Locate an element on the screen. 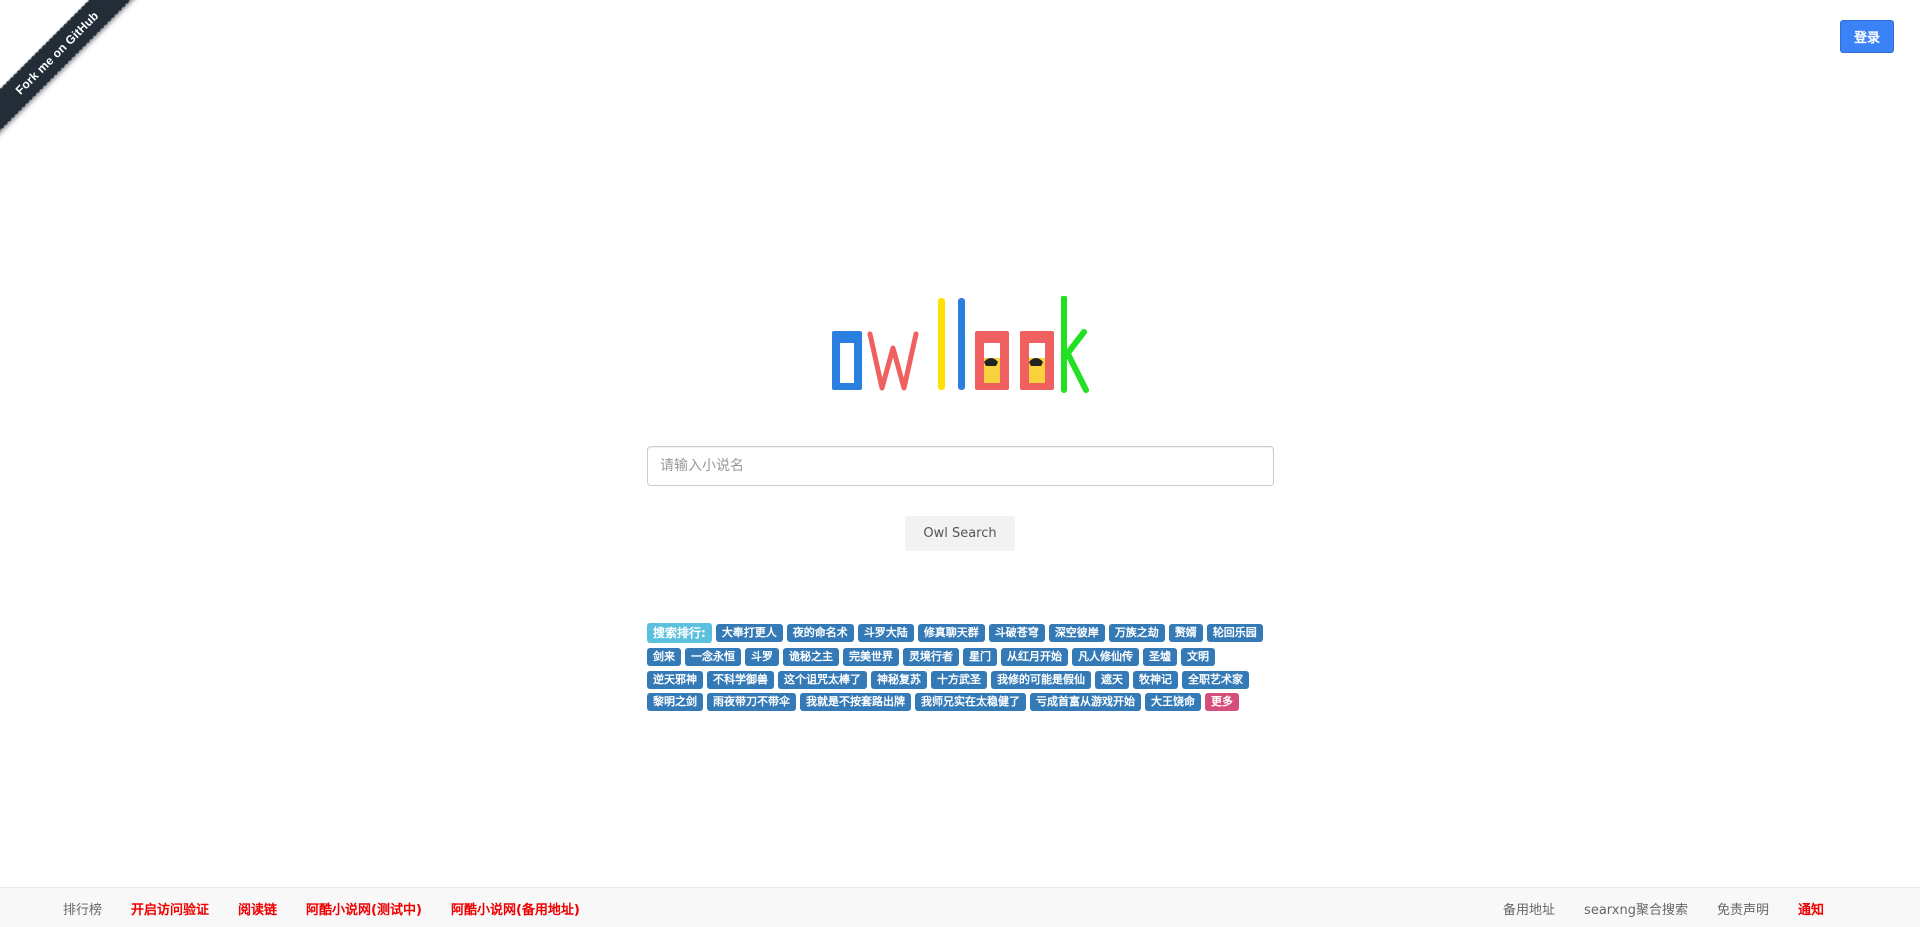 Image resolution: width=1920 pixels, height=927 pixels. ranking-tag: 斗罗 is located at coordinates (762, 656).